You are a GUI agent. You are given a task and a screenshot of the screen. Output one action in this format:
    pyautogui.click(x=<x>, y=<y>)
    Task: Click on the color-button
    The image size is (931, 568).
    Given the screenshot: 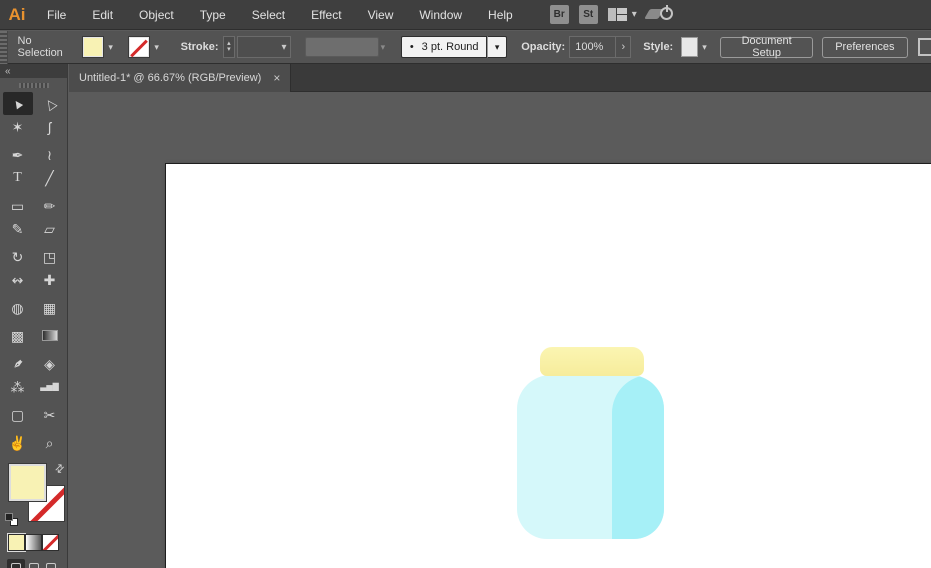 What is the action you would take?
    pyautogui.click(x=16, y=542)
    